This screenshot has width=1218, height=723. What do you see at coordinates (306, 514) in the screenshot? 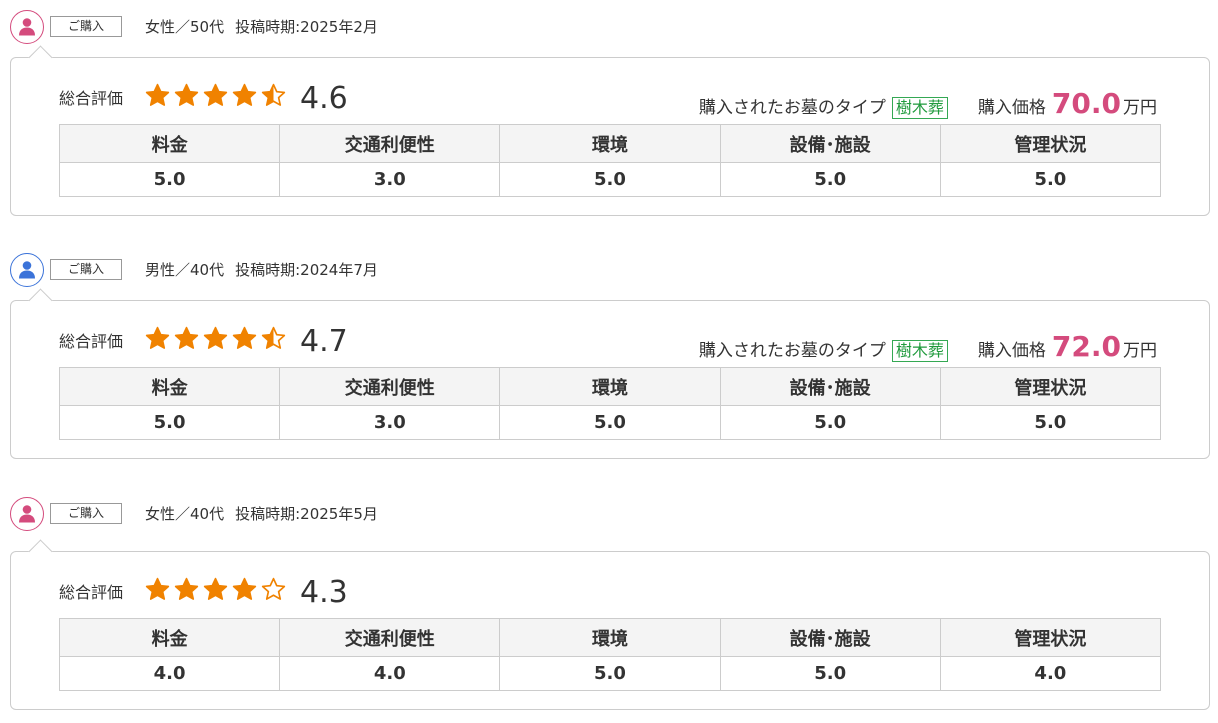
I see `posted-date: 投稿時期:2025年5月` at bounding box center [306, 514].